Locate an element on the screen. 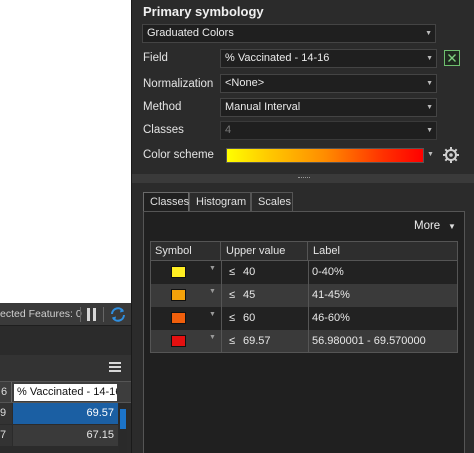 The width and height of the screenshot is (474, 453). tab-classes: Classes is located at coordinates (166, 202).